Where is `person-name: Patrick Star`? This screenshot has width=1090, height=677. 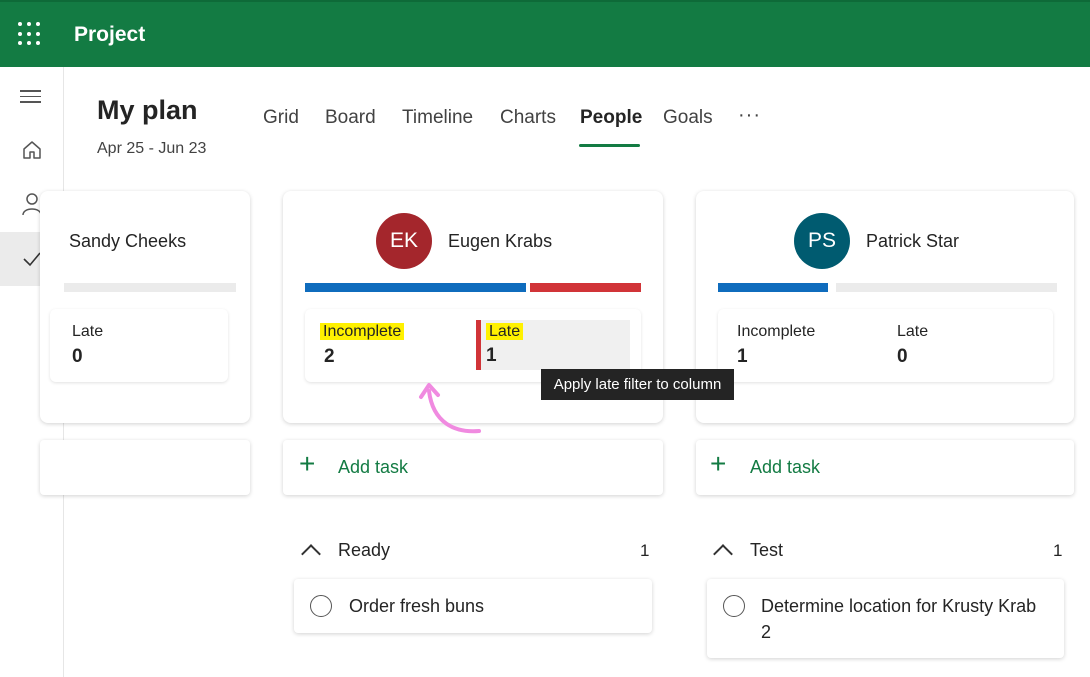 person-name: Patrick Star is located at coordinates (913, 241).